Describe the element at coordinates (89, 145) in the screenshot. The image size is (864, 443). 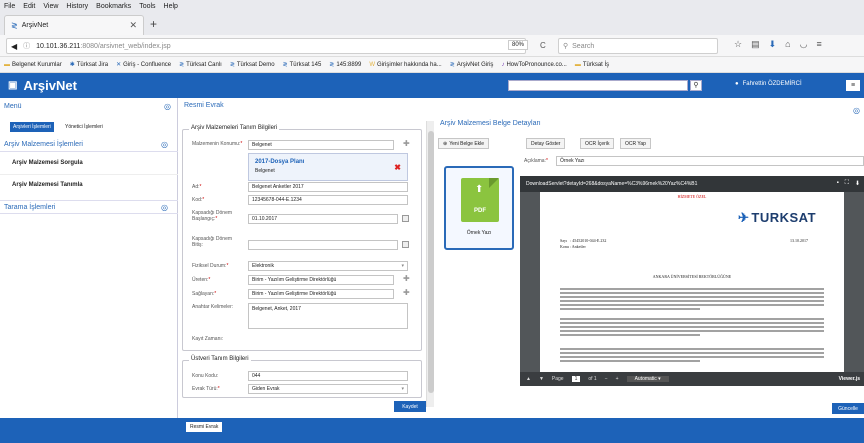
I see `sidebar-section-arsiv: Arşiv Malzemesi İşlemleri ◎` at that location.